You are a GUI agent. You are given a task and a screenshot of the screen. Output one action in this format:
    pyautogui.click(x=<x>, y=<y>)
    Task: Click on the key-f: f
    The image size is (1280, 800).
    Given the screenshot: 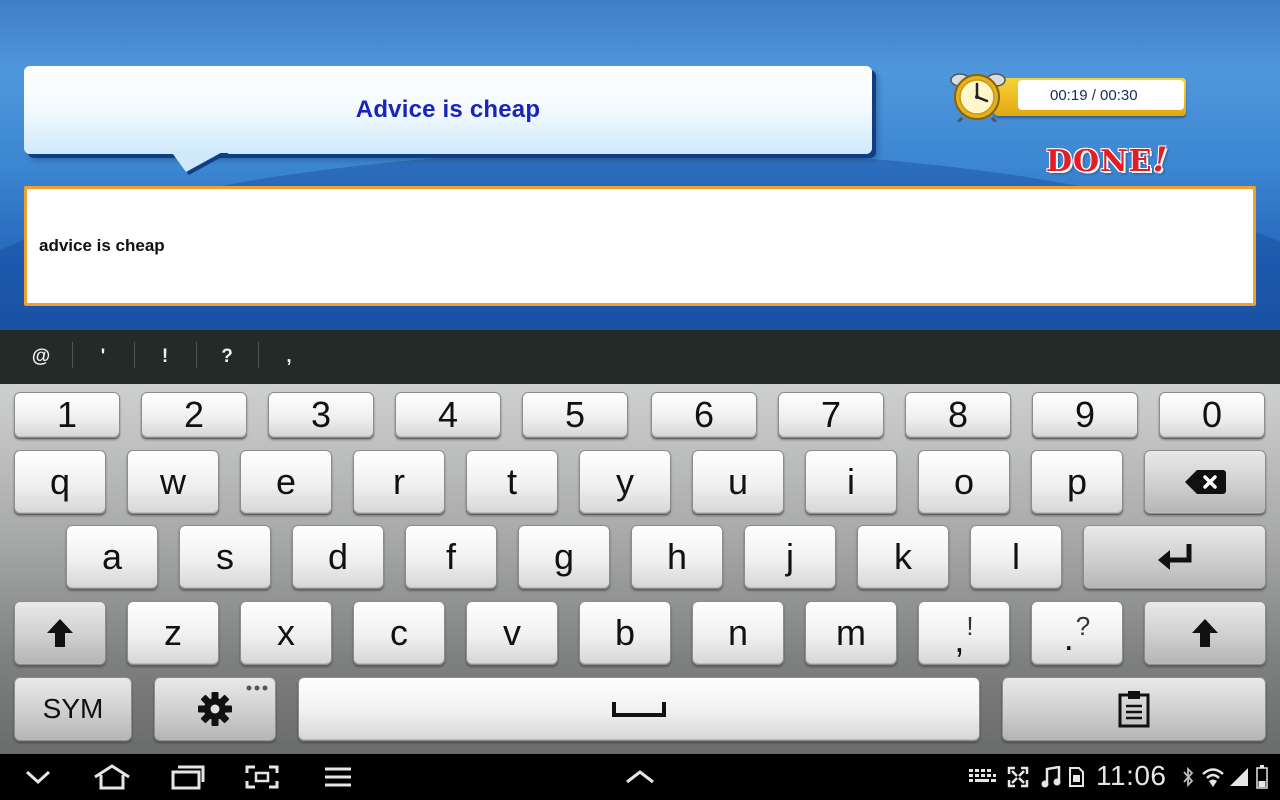 What is the action you would take?
    pyautogui.click(x=451, y=557)
    